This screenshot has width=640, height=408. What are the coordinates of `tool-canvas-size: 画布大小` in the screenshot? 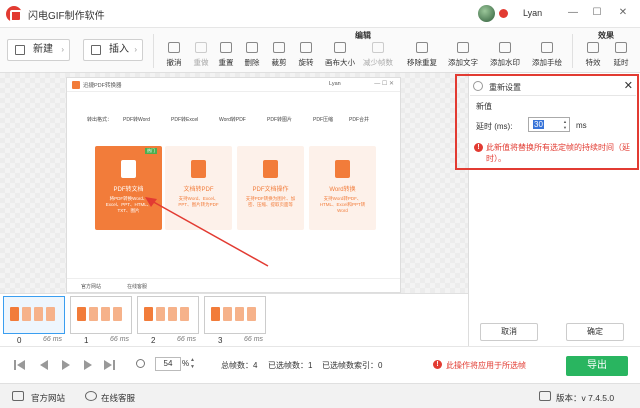 It's located at (340, 56).